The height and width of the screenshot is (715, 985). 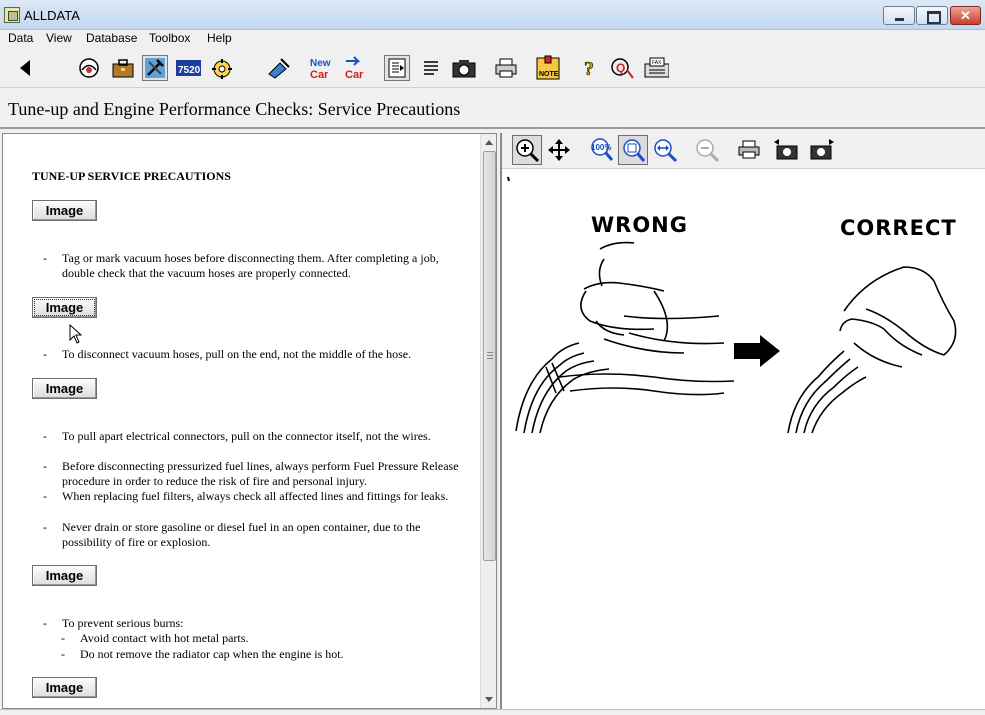 What do you see at coordinates (113, 623) in the screenshot?
I see `list-item: - To prevent serious burns:` at bounding box center [113, 623].